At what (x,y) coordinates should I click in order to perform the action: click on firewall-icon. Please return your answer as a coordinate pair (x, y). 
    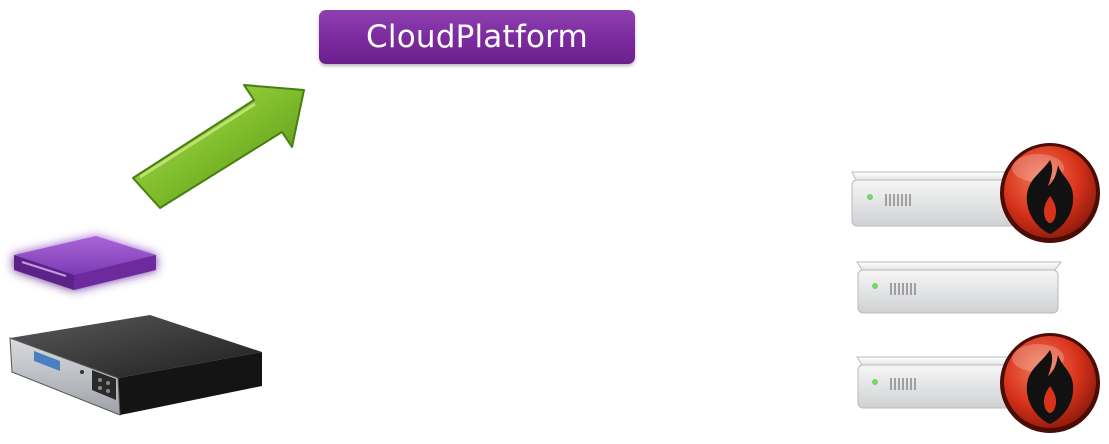
    Looking at the image, I should click on (1050, 383).